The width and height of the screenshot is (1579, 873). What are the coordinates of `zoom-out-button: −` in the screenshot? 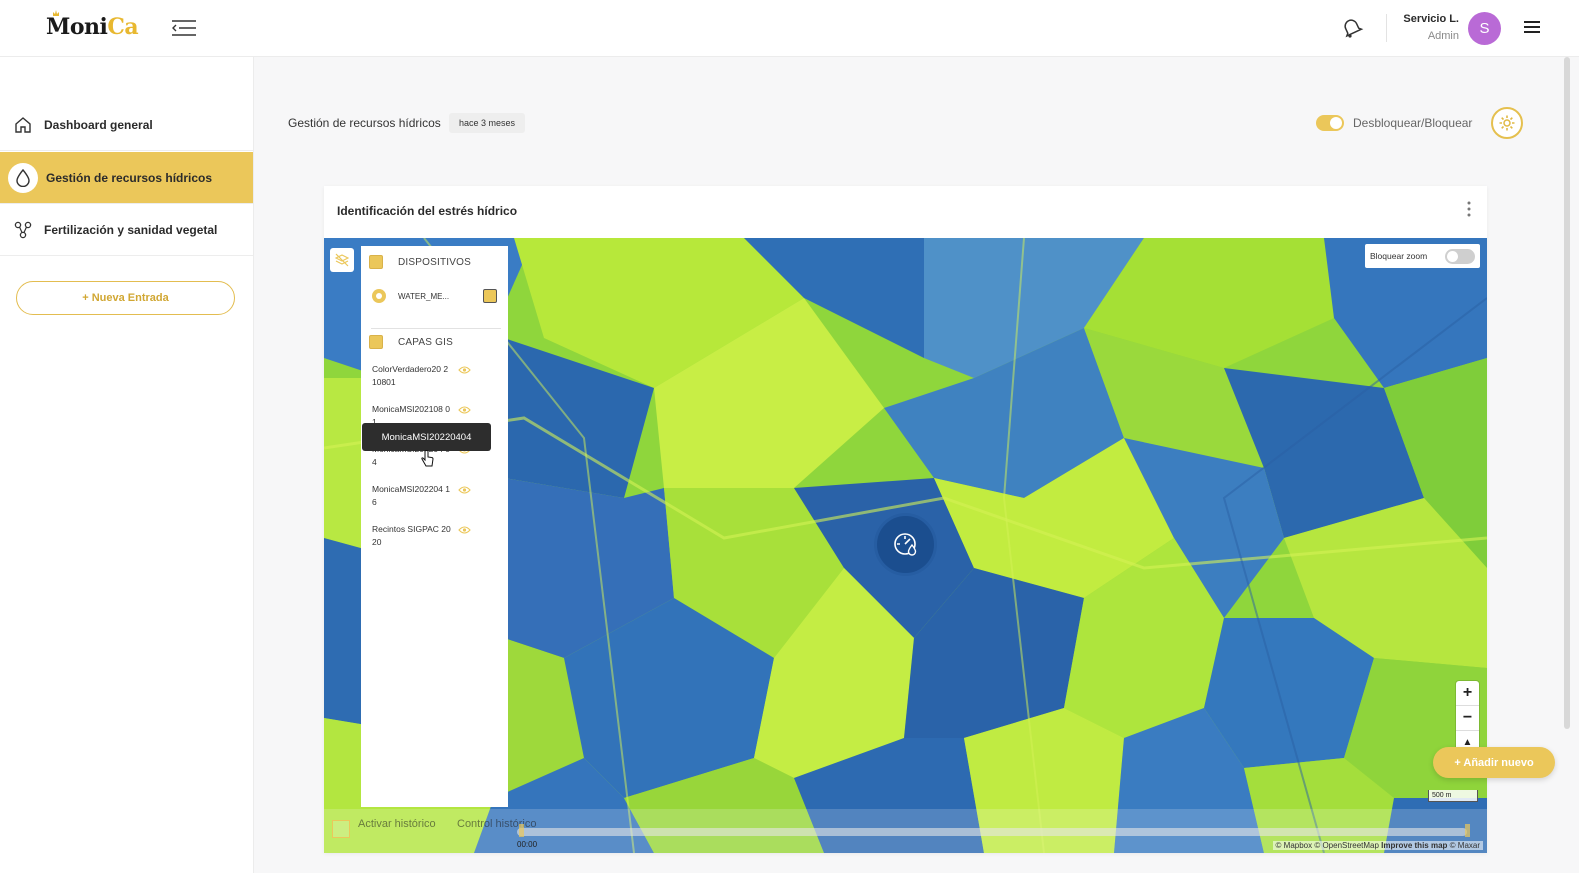 It's located at (1467, 718).